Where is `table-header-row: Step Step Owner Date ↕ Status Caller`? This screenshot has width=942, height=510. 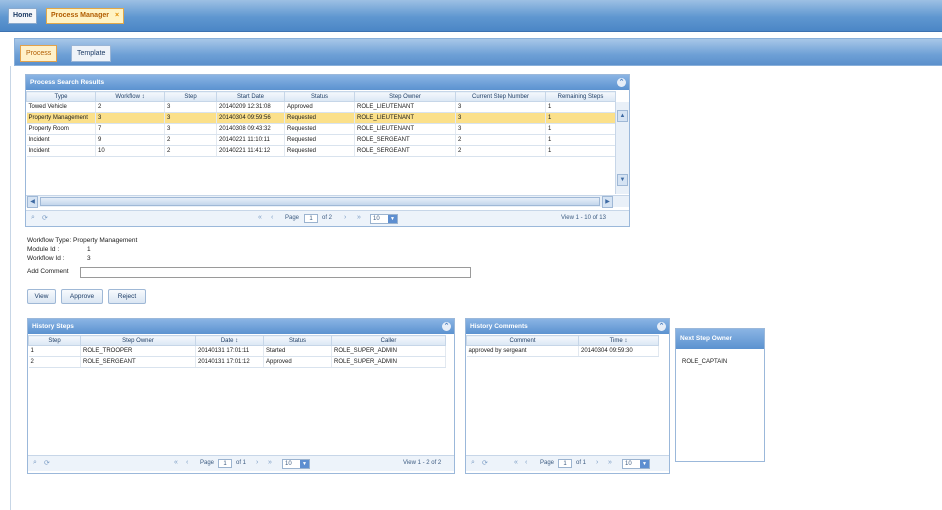
table-header-row: Step Step Owner Date ↕ Status Caller is located at coordinates (237, 340).